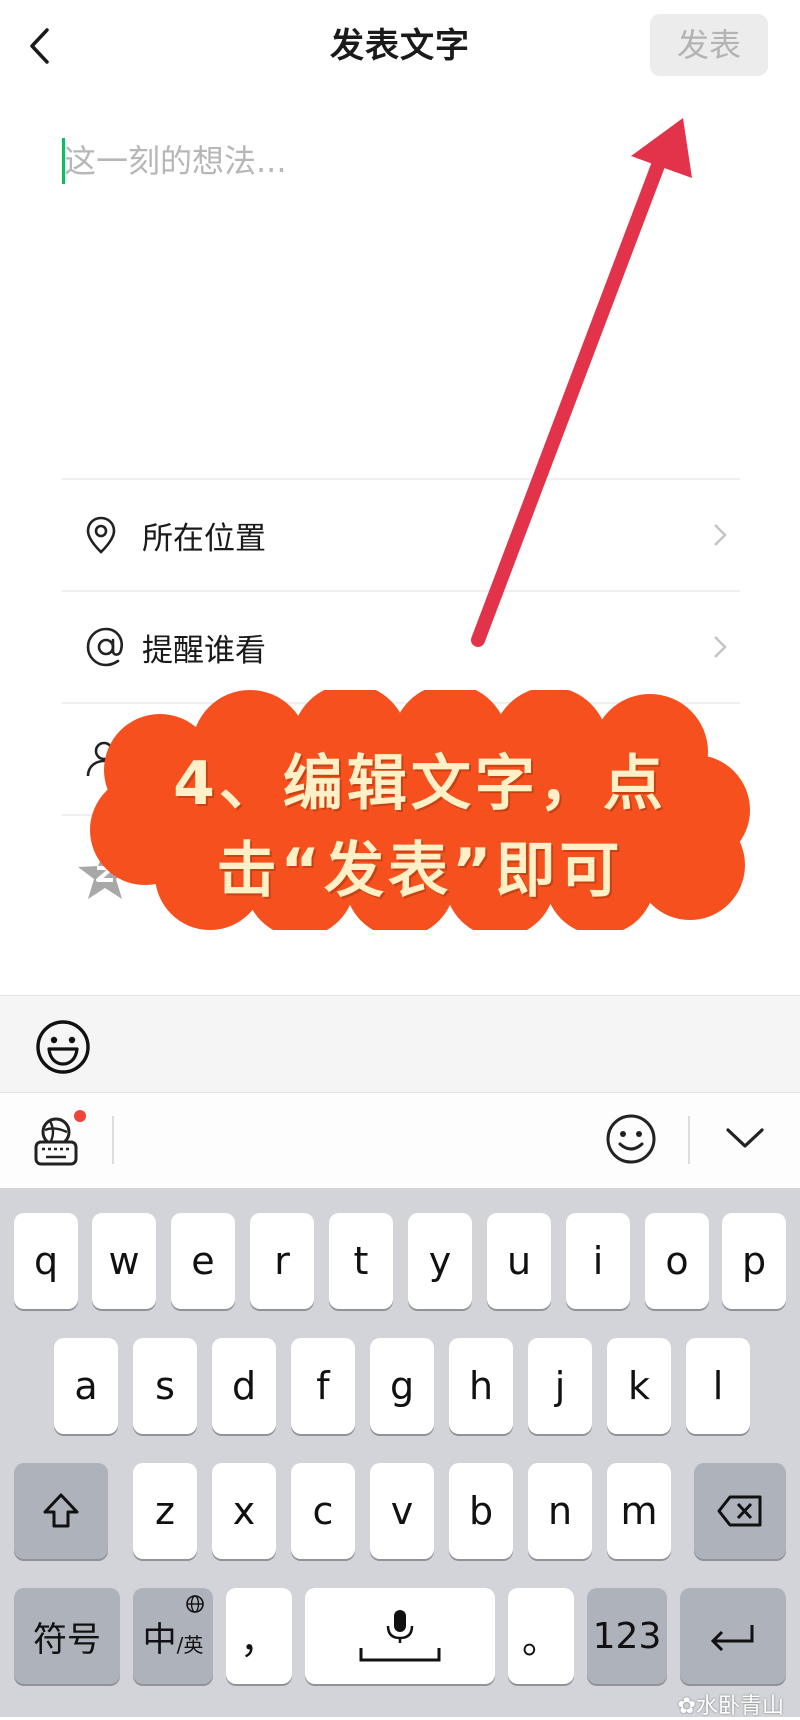 The width and height of the screenshot is (800, 1720). What do you see at coordinates (745, 1138) in the screenshot?
I see `chevron-down-icon` at bounding box center [745, 1138].